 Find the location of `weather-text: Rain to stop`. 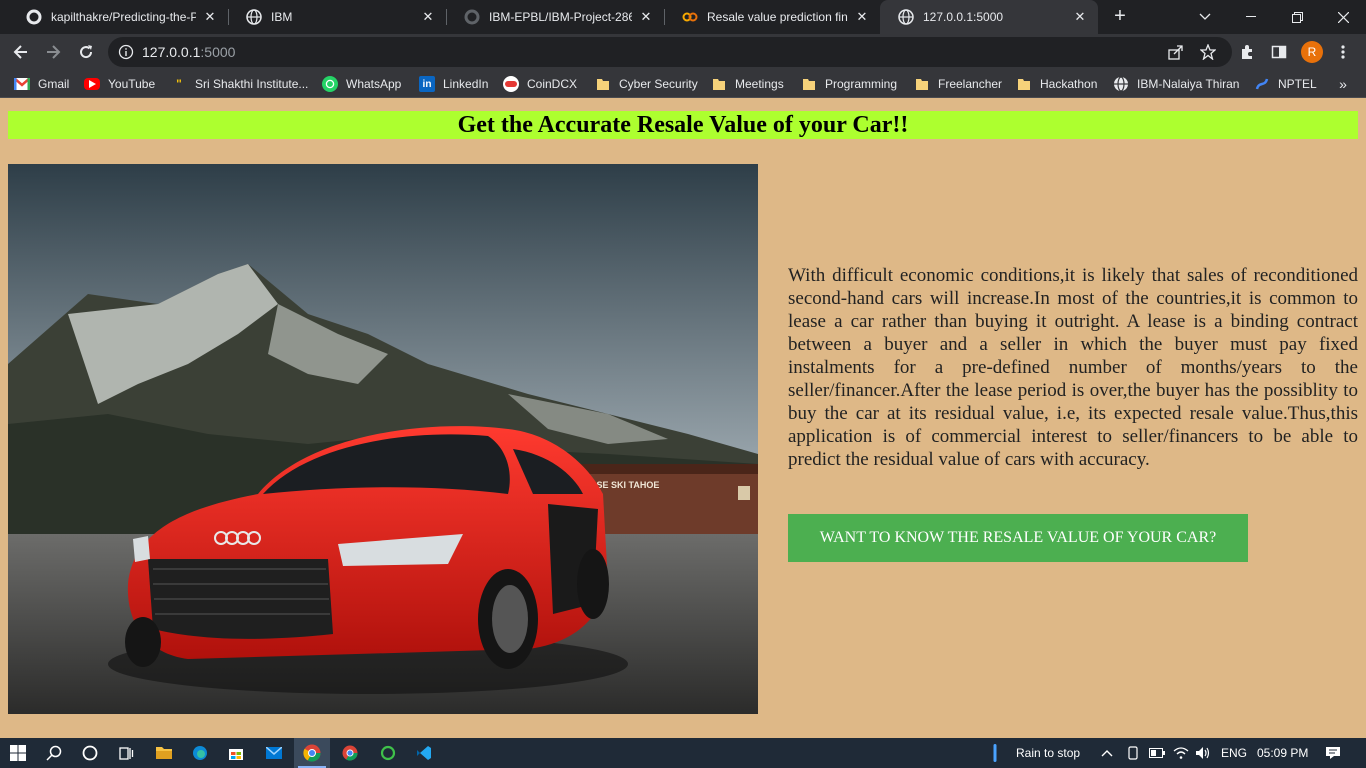

weather-text: Rain to stop is located at coordinates (1048, 753).